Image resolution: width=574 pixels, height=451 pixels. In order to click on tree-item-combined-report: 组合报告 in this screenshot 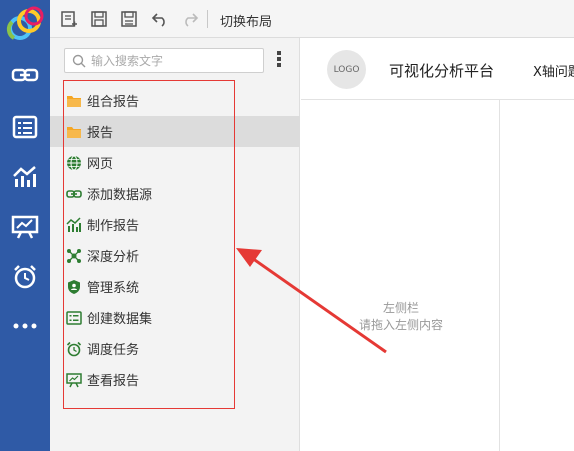, I will do `click(175, 100)`.